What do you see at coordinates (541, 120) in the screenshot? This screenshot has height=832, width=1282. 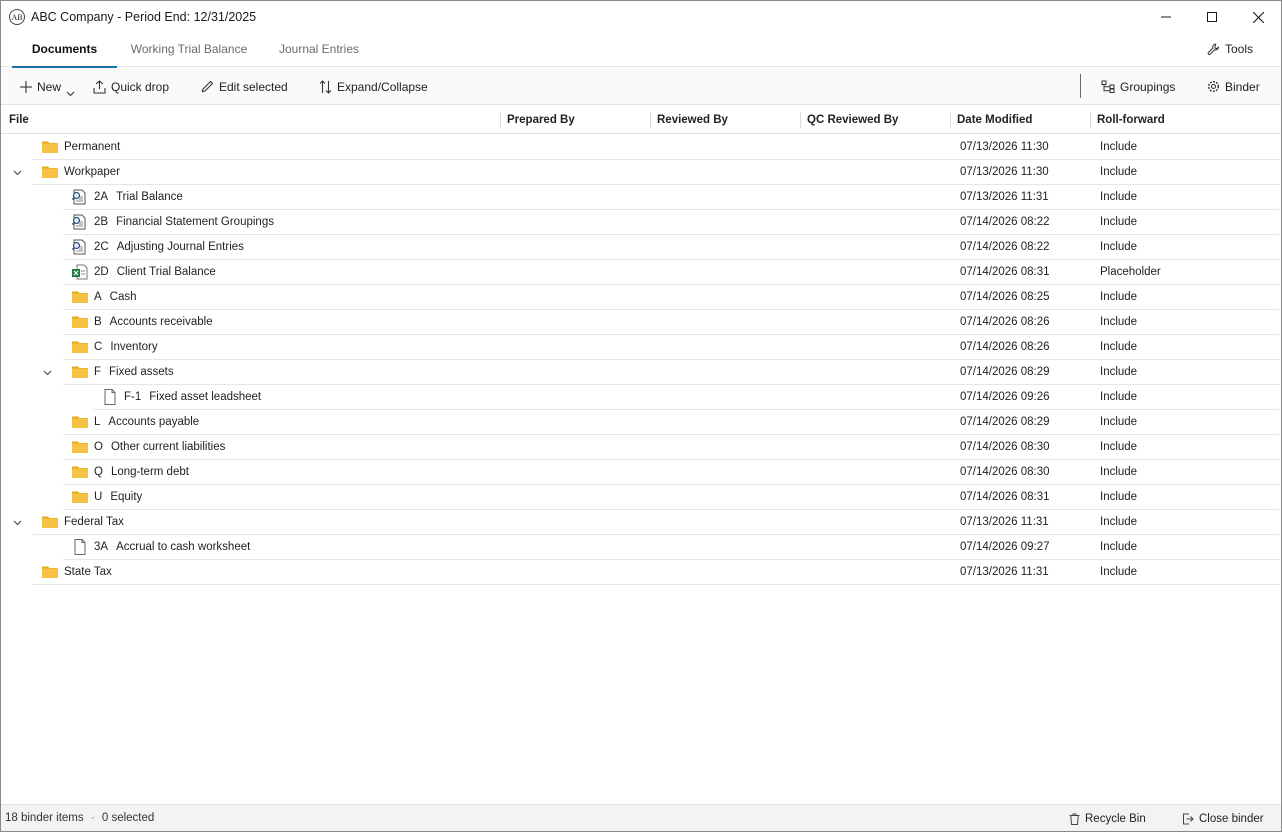 I see `column-header-prepared-by: Prepared By` at bounding box center [541, 120].